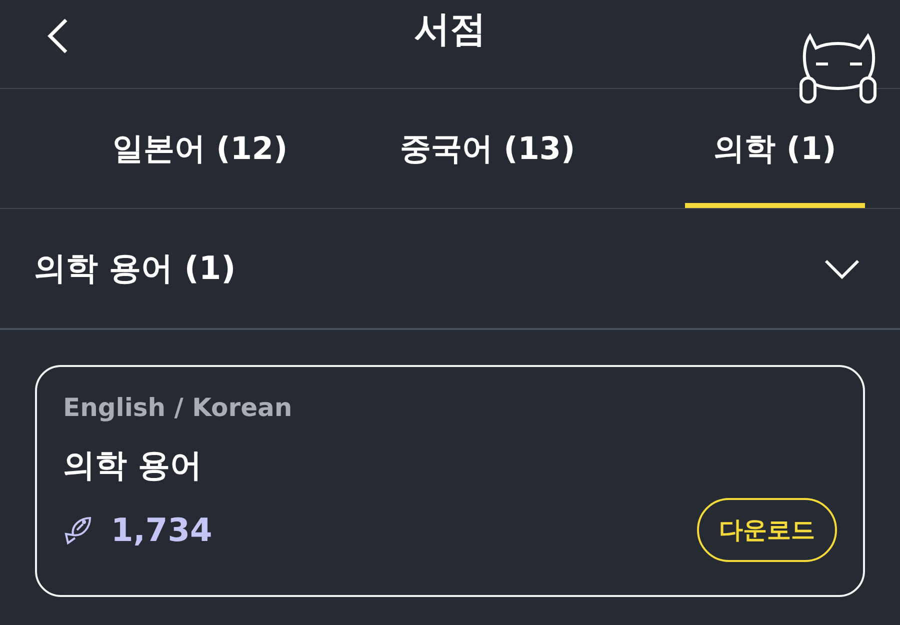 The image size is (900, 625). What do you see at coordinates (775, 148) in the screenshot?
I see `tab: 의학 (1)` at bounding box center [775, 148].